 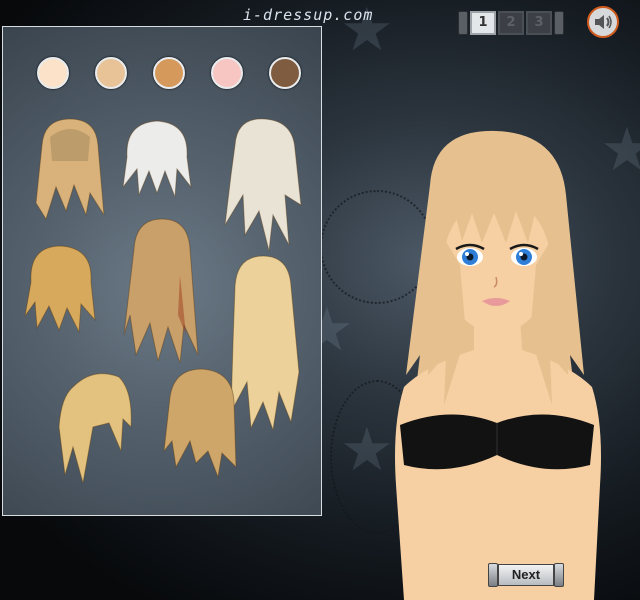 I want to click on tab-page-3: 3, so click(x=539, y=23).